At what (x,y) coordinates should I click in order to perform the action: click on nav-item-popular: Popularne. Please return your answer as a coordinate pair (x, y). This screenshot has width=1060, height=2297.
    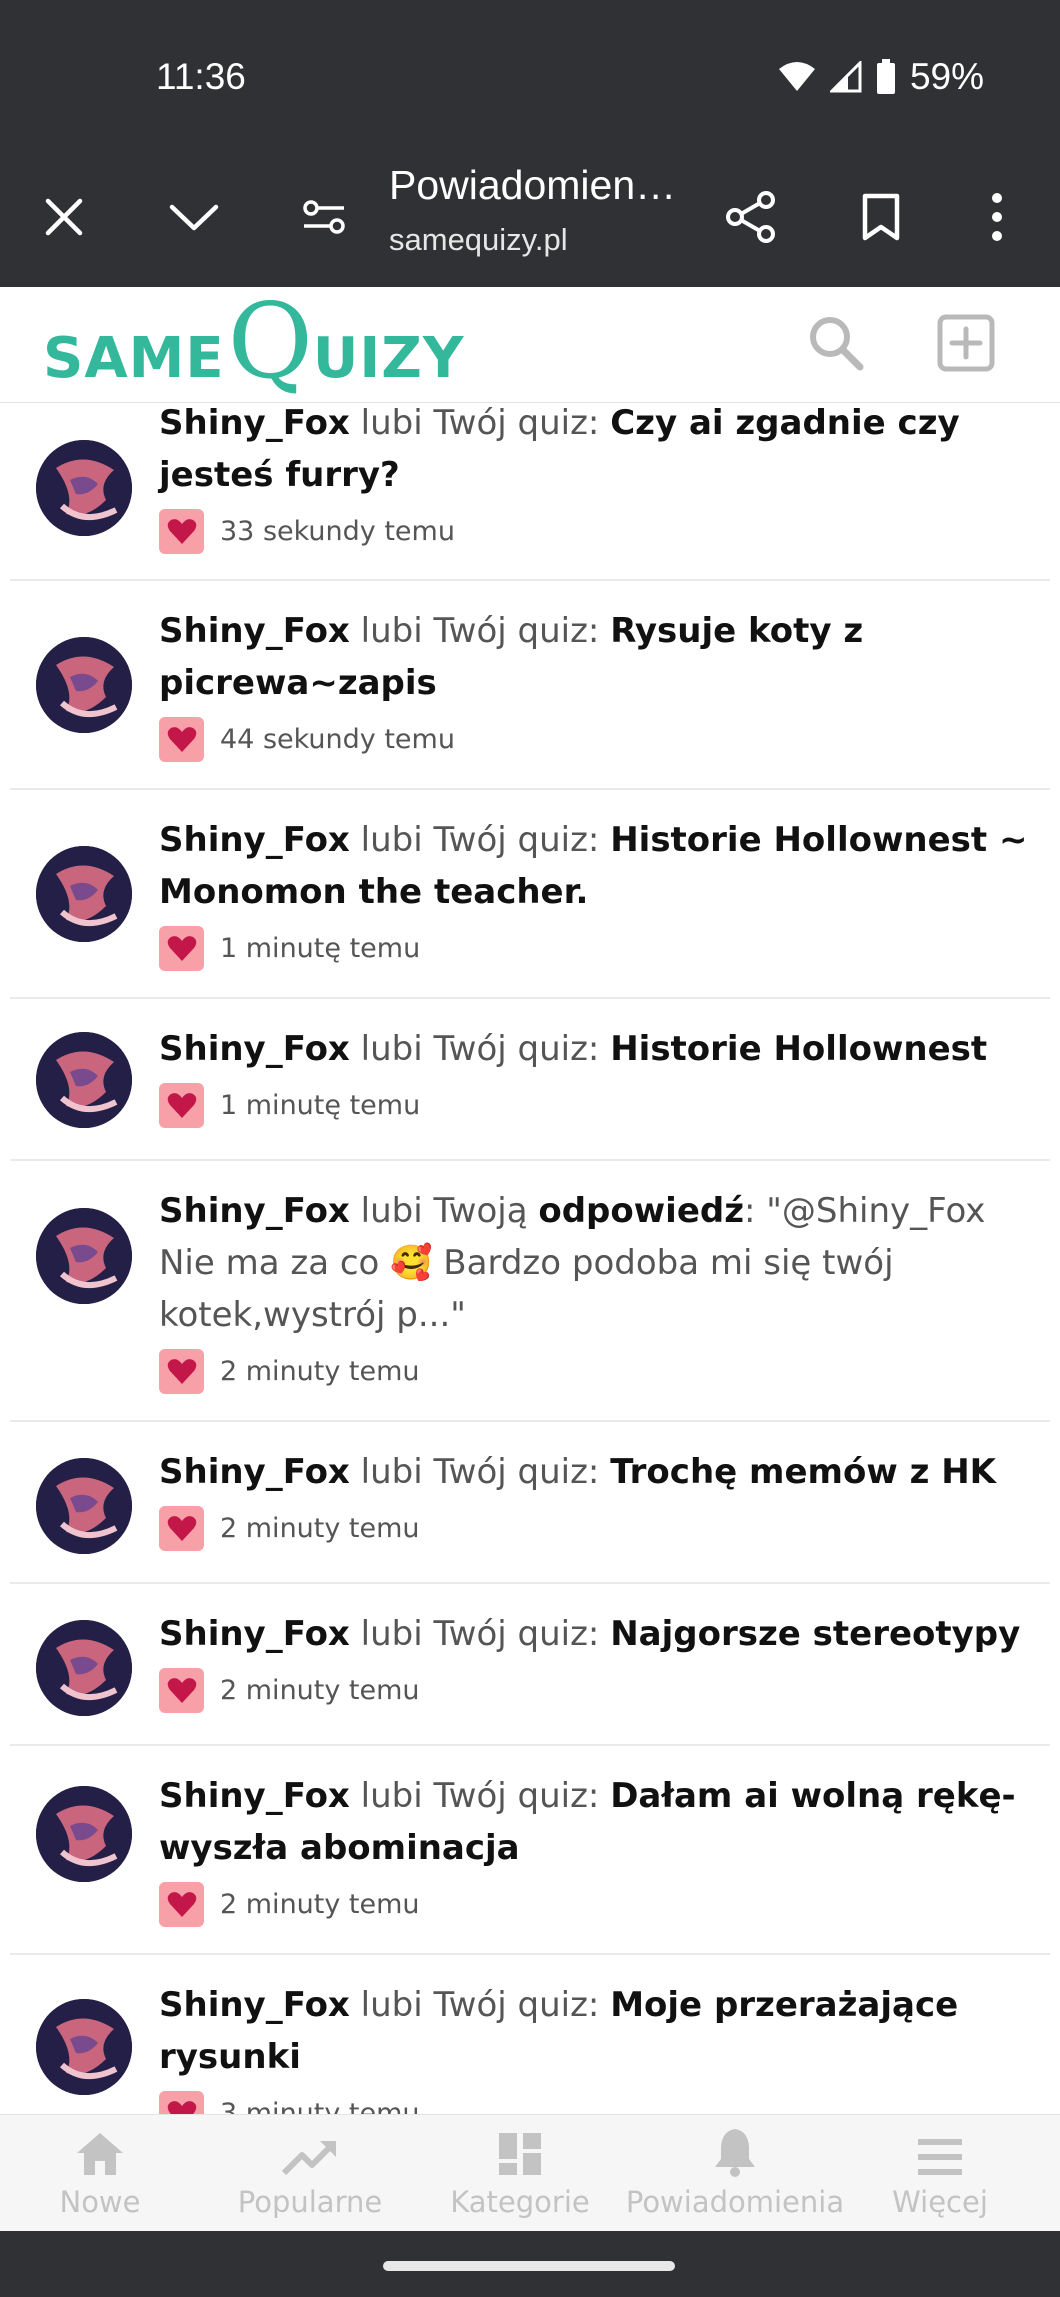
    Looking at the image, I should click on (310, 2173).